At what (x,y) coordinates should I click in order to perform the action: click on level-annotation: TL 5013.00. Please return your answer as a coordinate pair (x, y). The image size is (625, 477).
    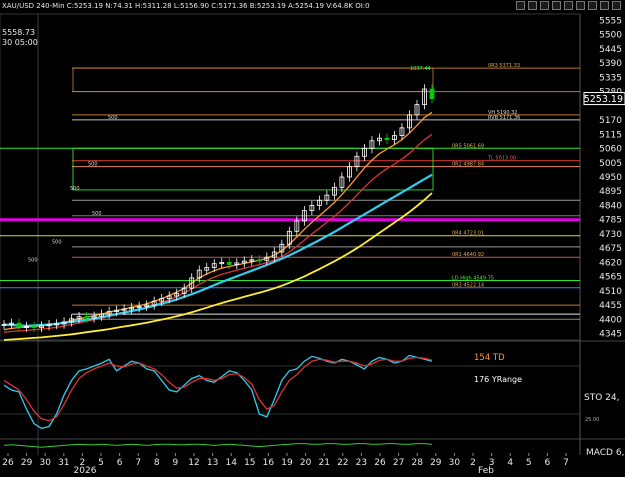
    Looking at the image, I should click on (501, 159).